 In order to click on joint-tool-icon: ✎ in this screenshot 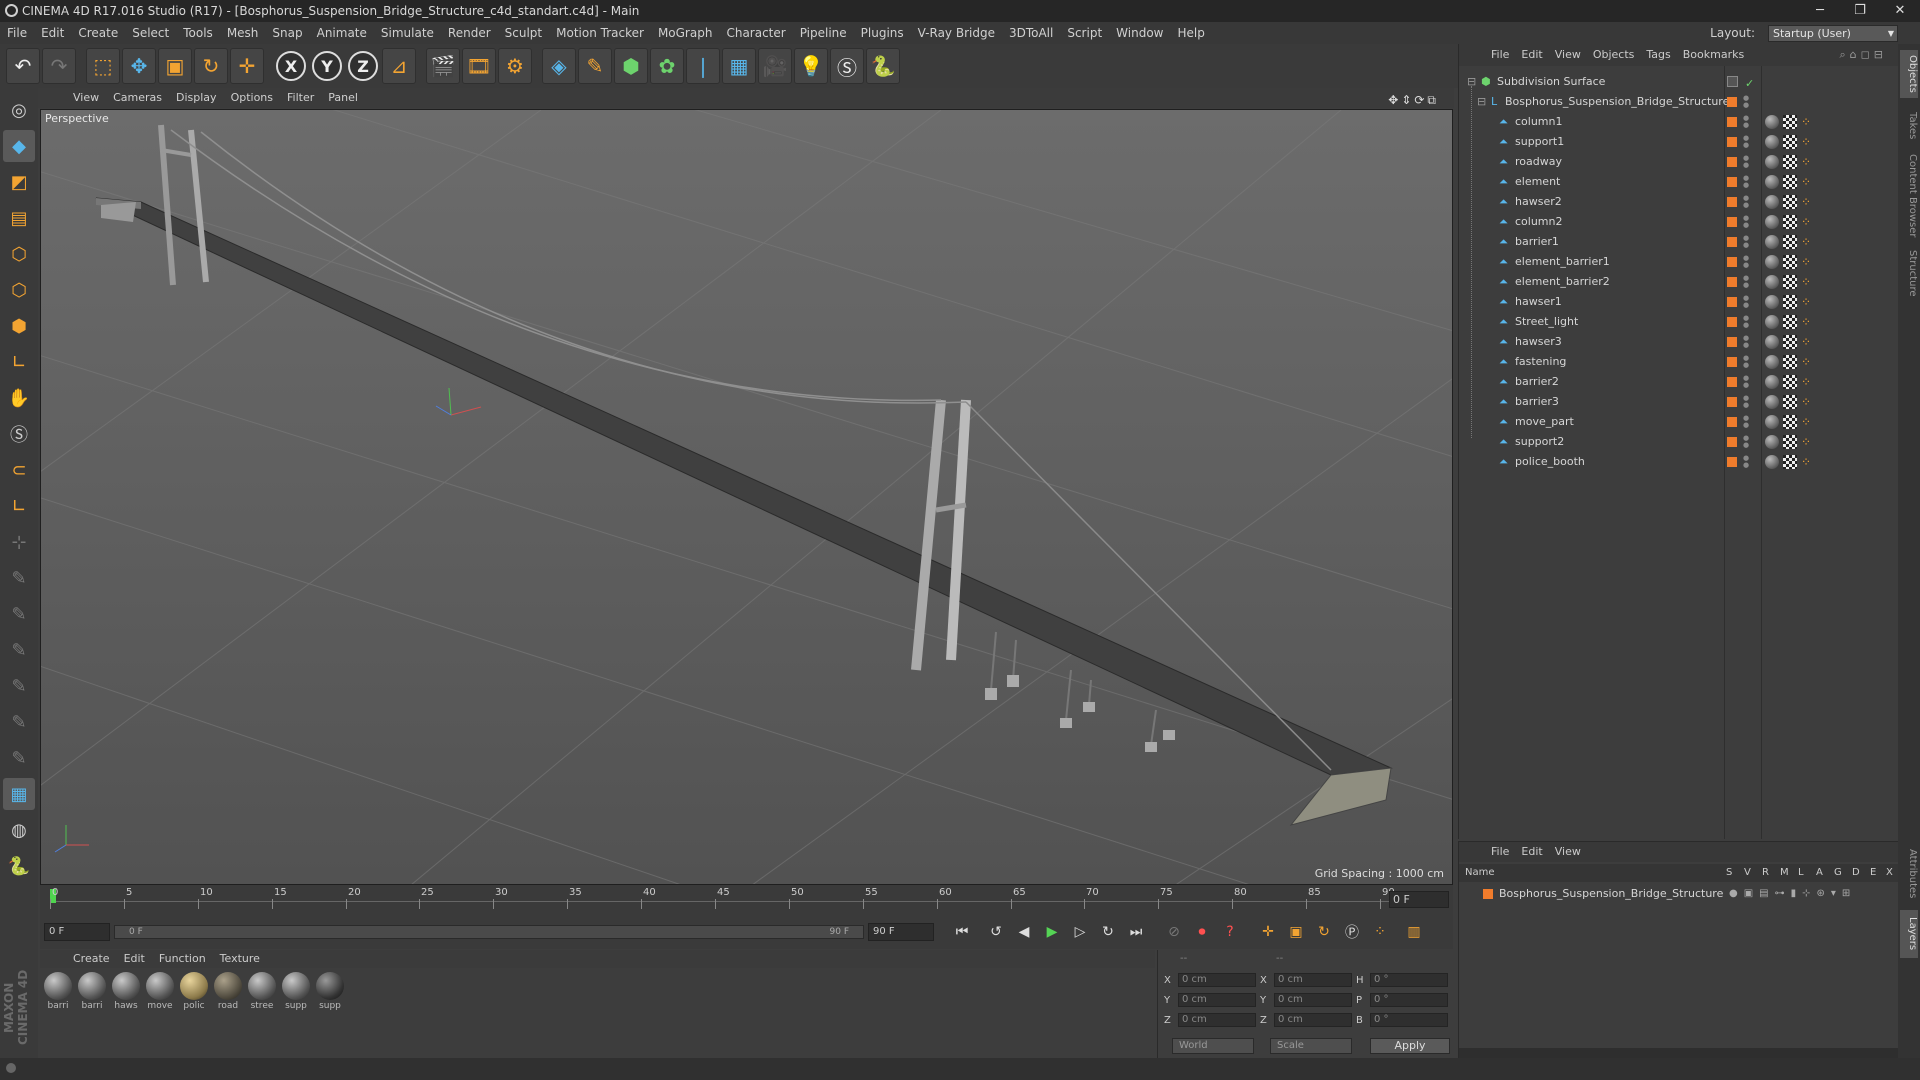, I will do `click(19, 758)`.